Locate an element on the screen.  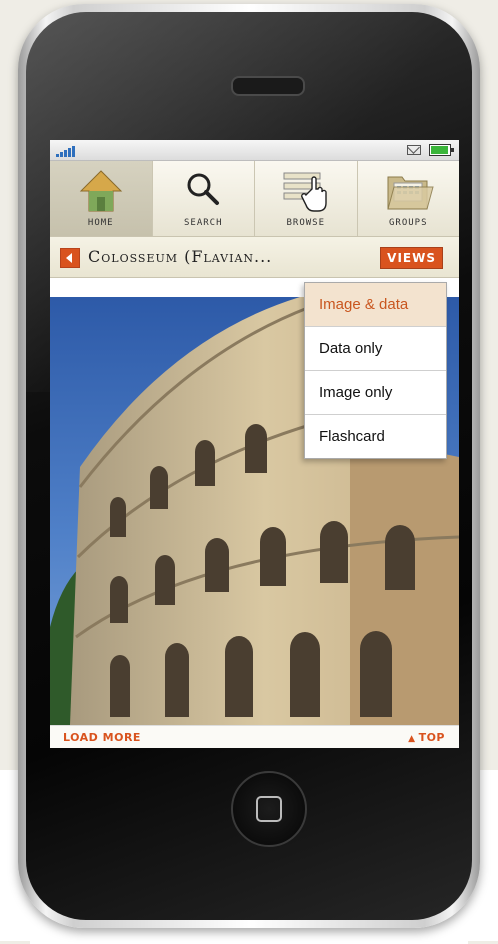
search-icon is located at coordinates (203, 189).